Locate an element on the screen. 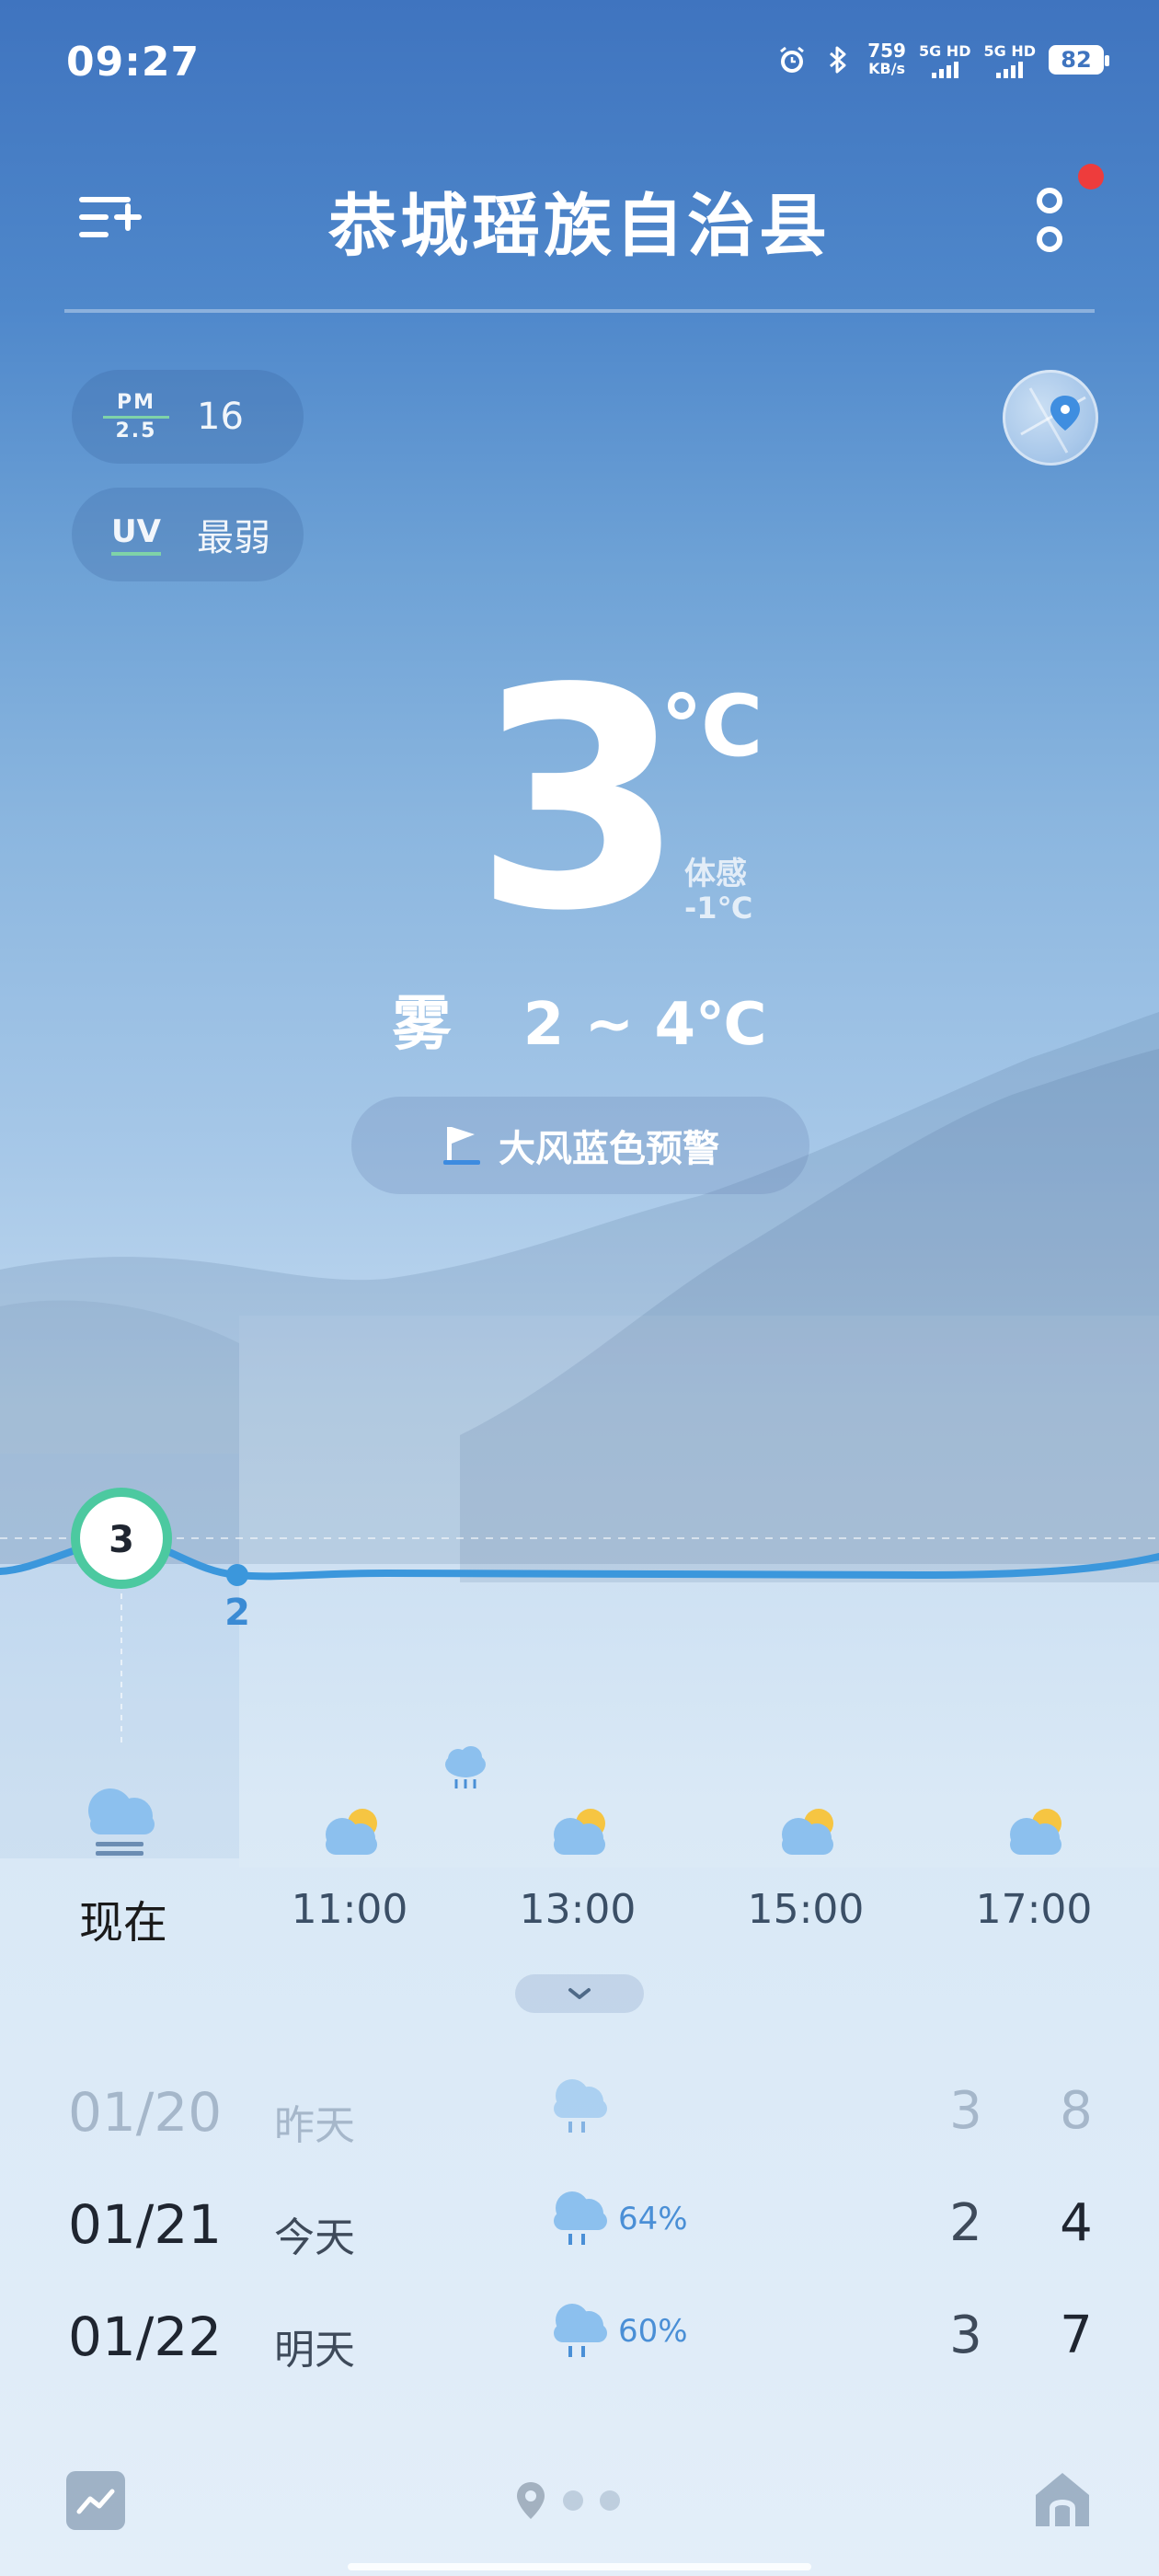 The image size is (1159, 2576). day-low-temp: 2 is located at coordinates (965, 2223).